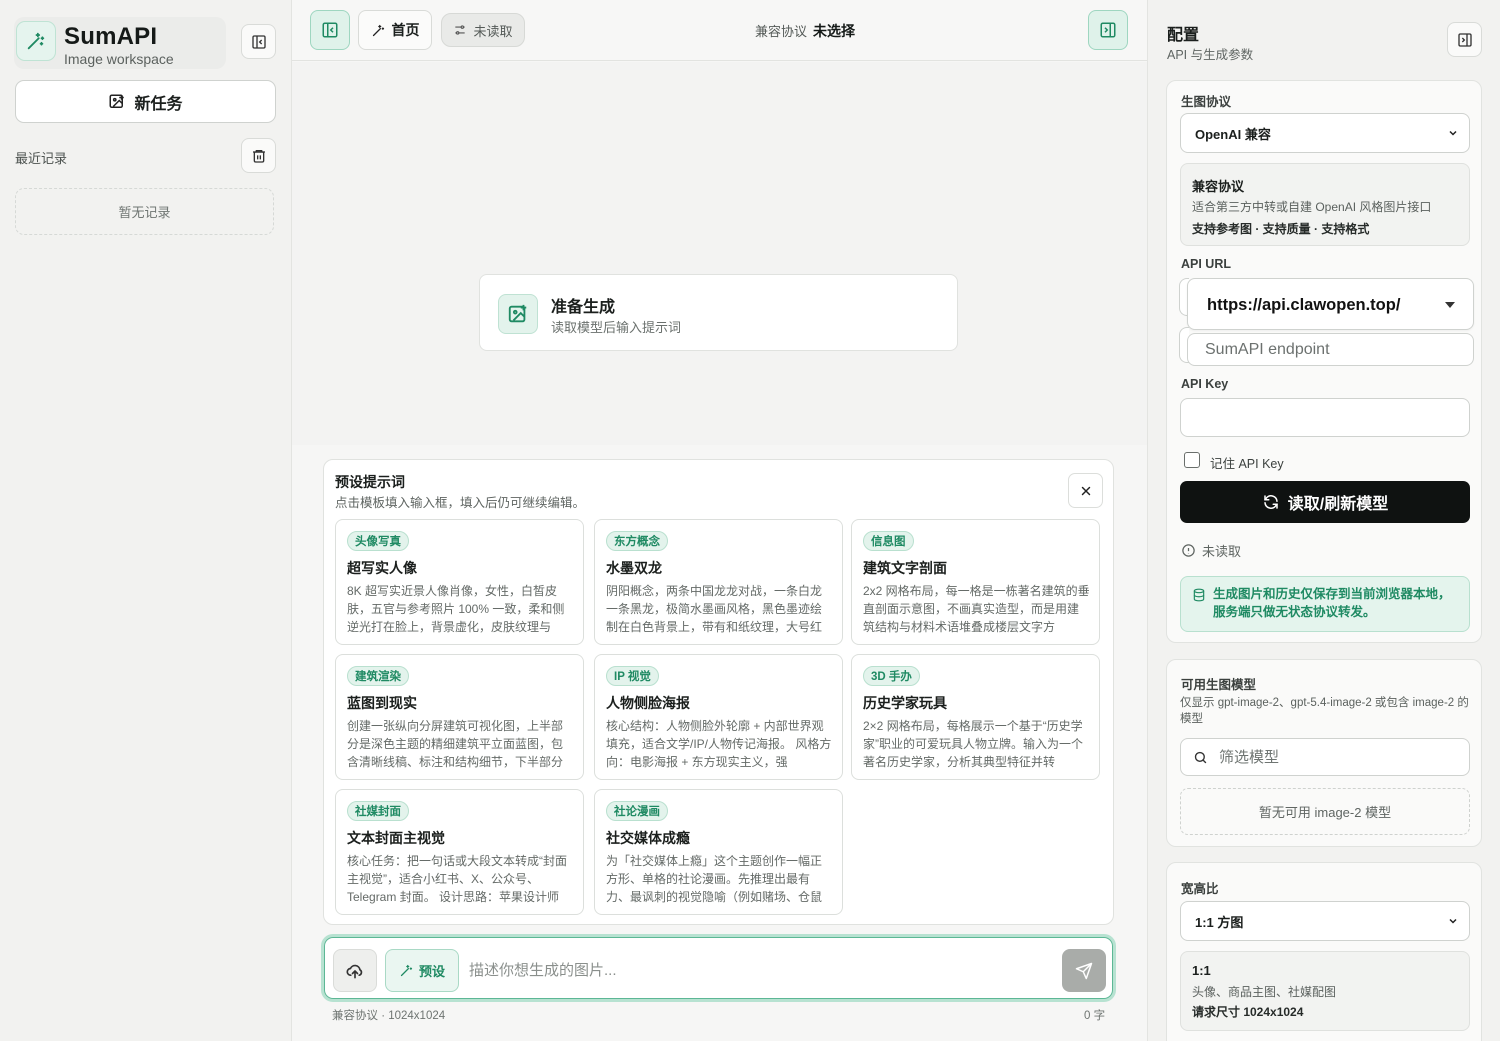  What do you see at coordinates (1183, 35) in the screenshot?
I see `config-title: 配置` at bounding box center [1183, 35].